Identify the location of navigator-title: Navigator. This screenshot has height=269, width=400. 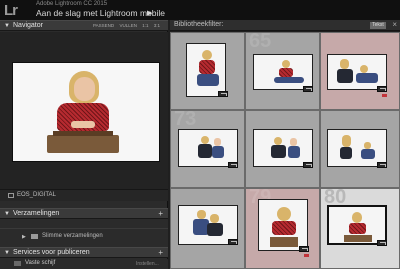
(28, 25).